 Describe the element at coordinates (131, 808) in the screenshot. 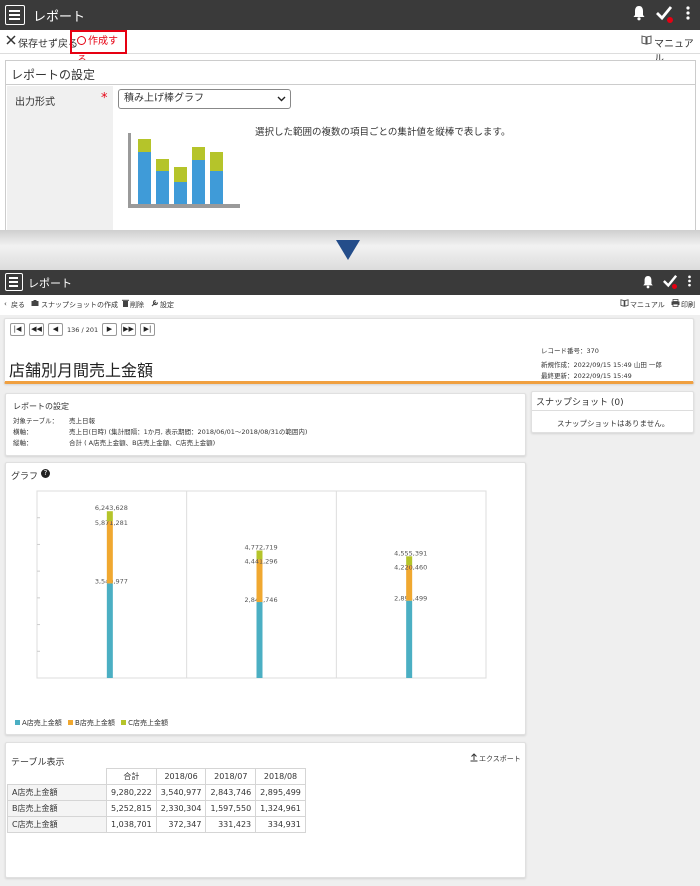

I see `table-cell: 5,252,815` at that location.